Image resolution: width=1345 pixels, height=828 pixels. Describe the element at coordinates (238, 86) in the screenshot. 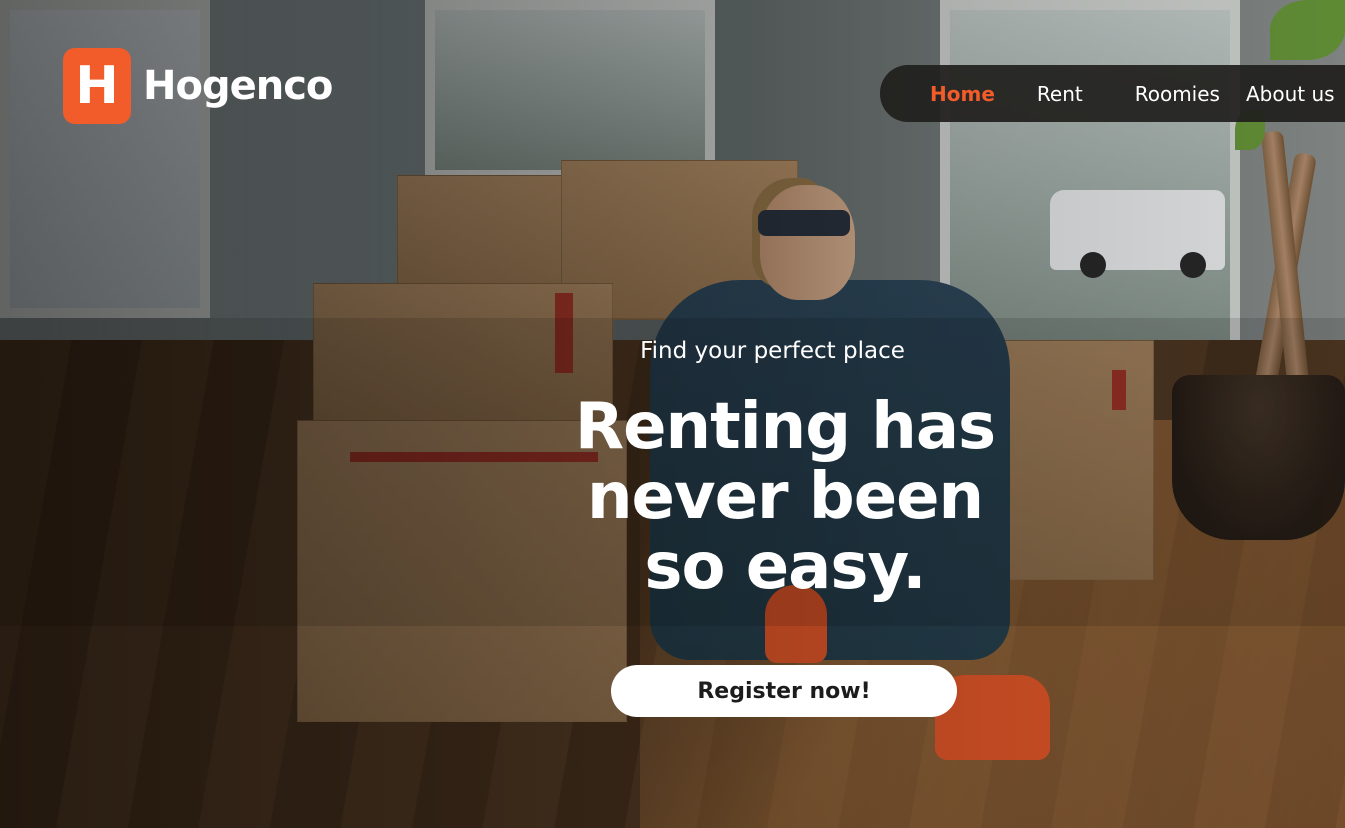

I see `brand-name: Hogenco` at that location.